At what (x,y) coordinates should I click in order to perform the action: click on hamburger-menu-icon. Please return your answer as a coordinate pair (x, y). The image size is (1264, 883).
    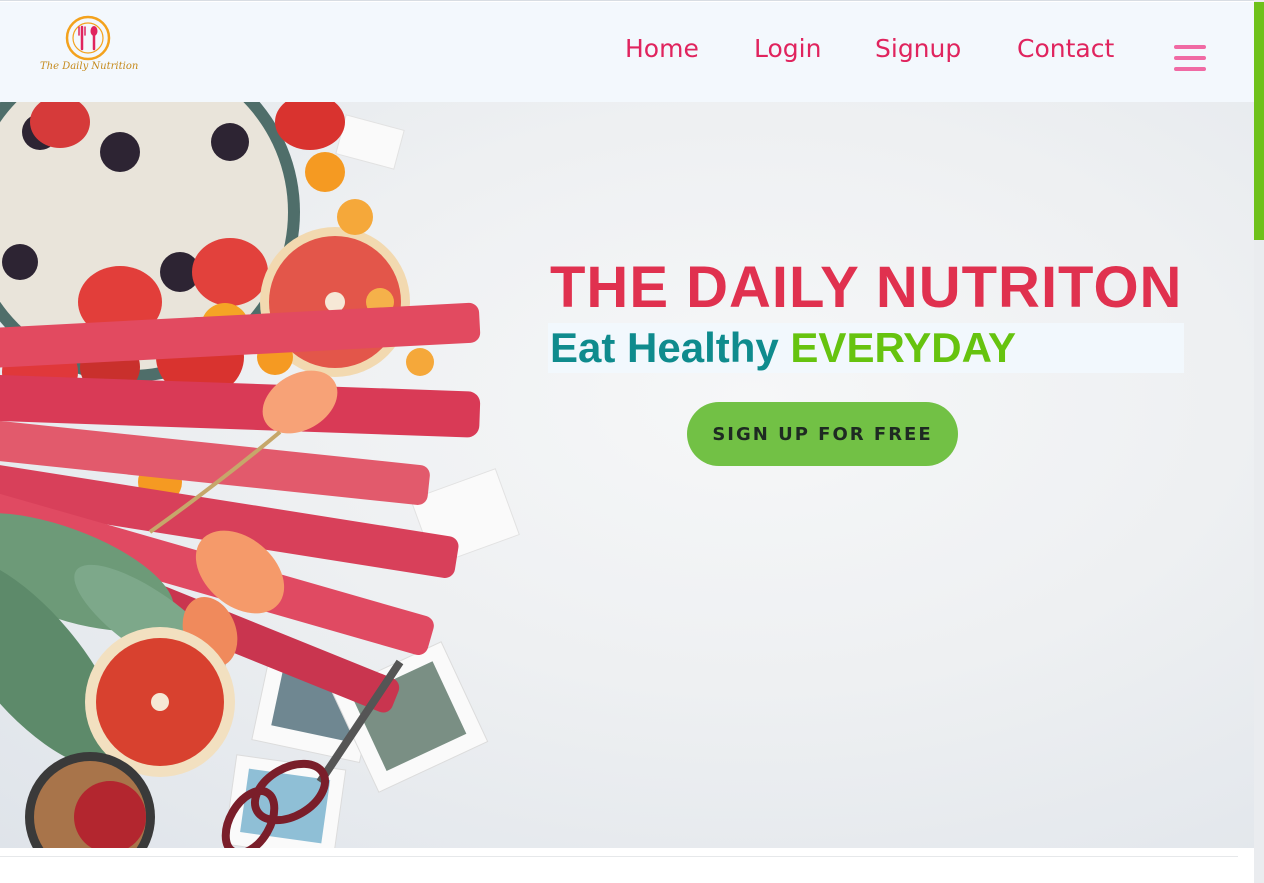
    Looking at the image, I should click on (1190, 59).